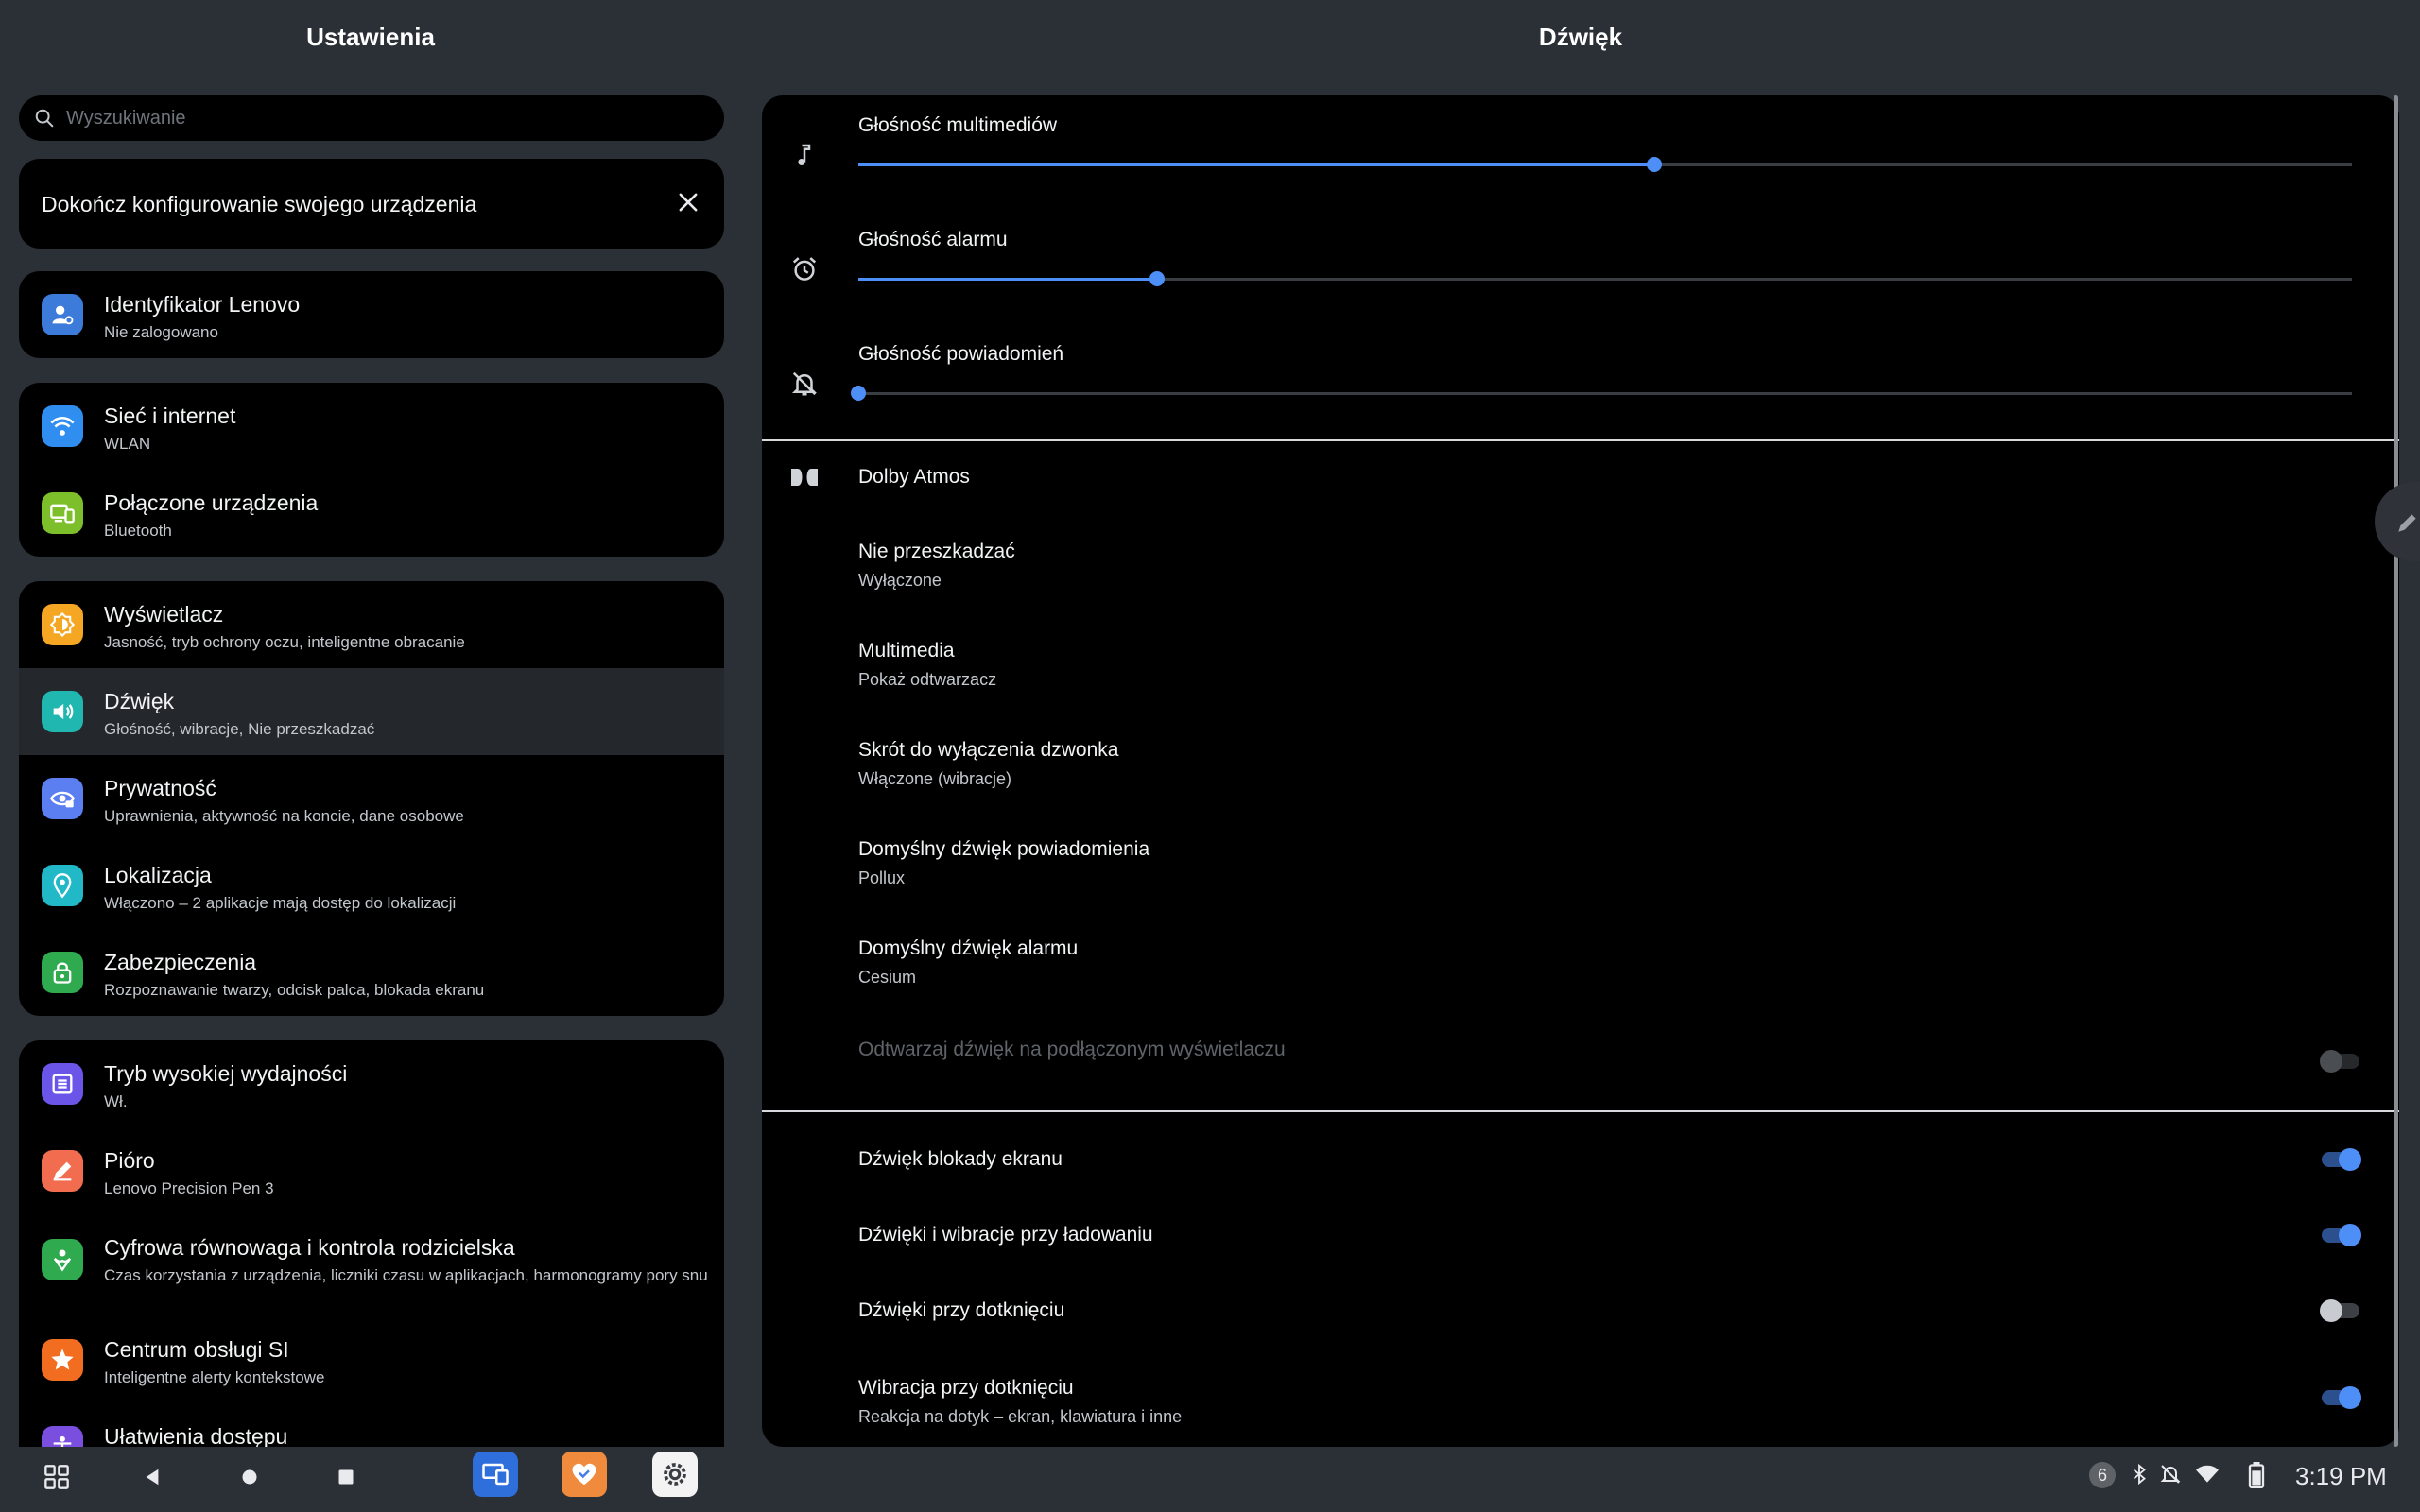 The height and width of the screenshot is (1512, 2420). I want to click on app-grid-icon, so click(56, 1477).